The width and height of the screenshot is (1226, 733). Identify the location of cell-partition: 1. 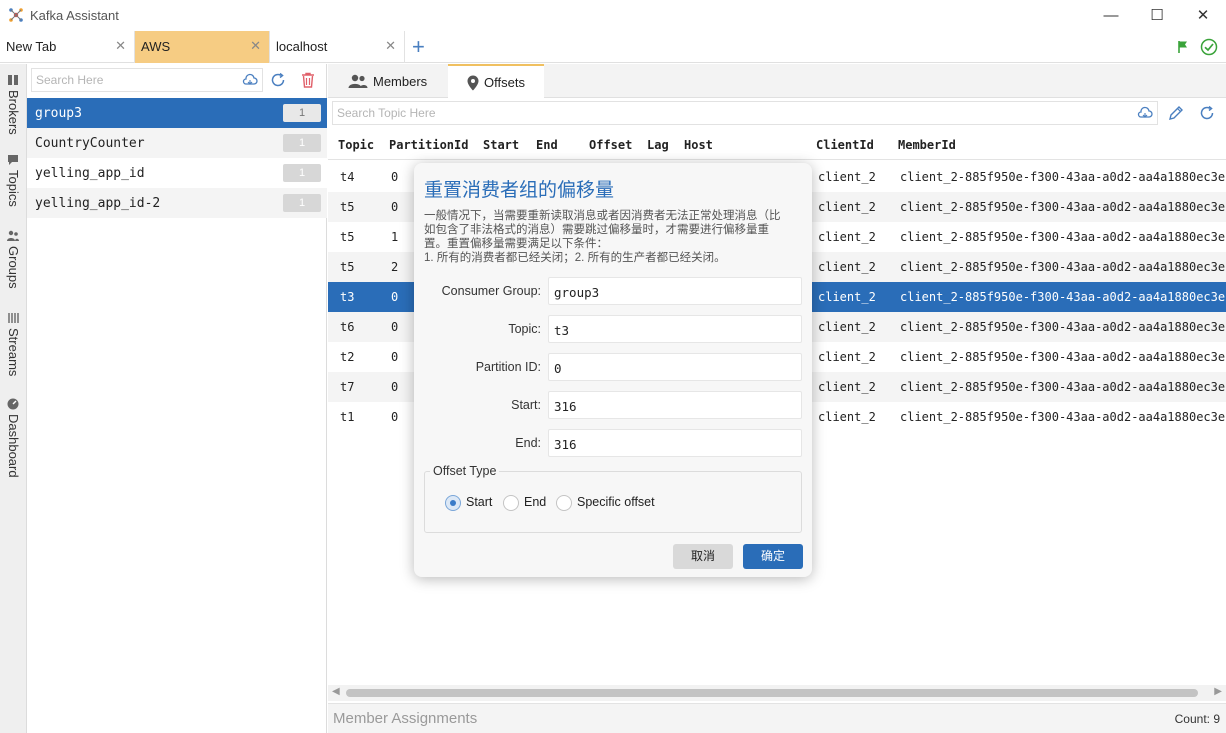
(395, 237).